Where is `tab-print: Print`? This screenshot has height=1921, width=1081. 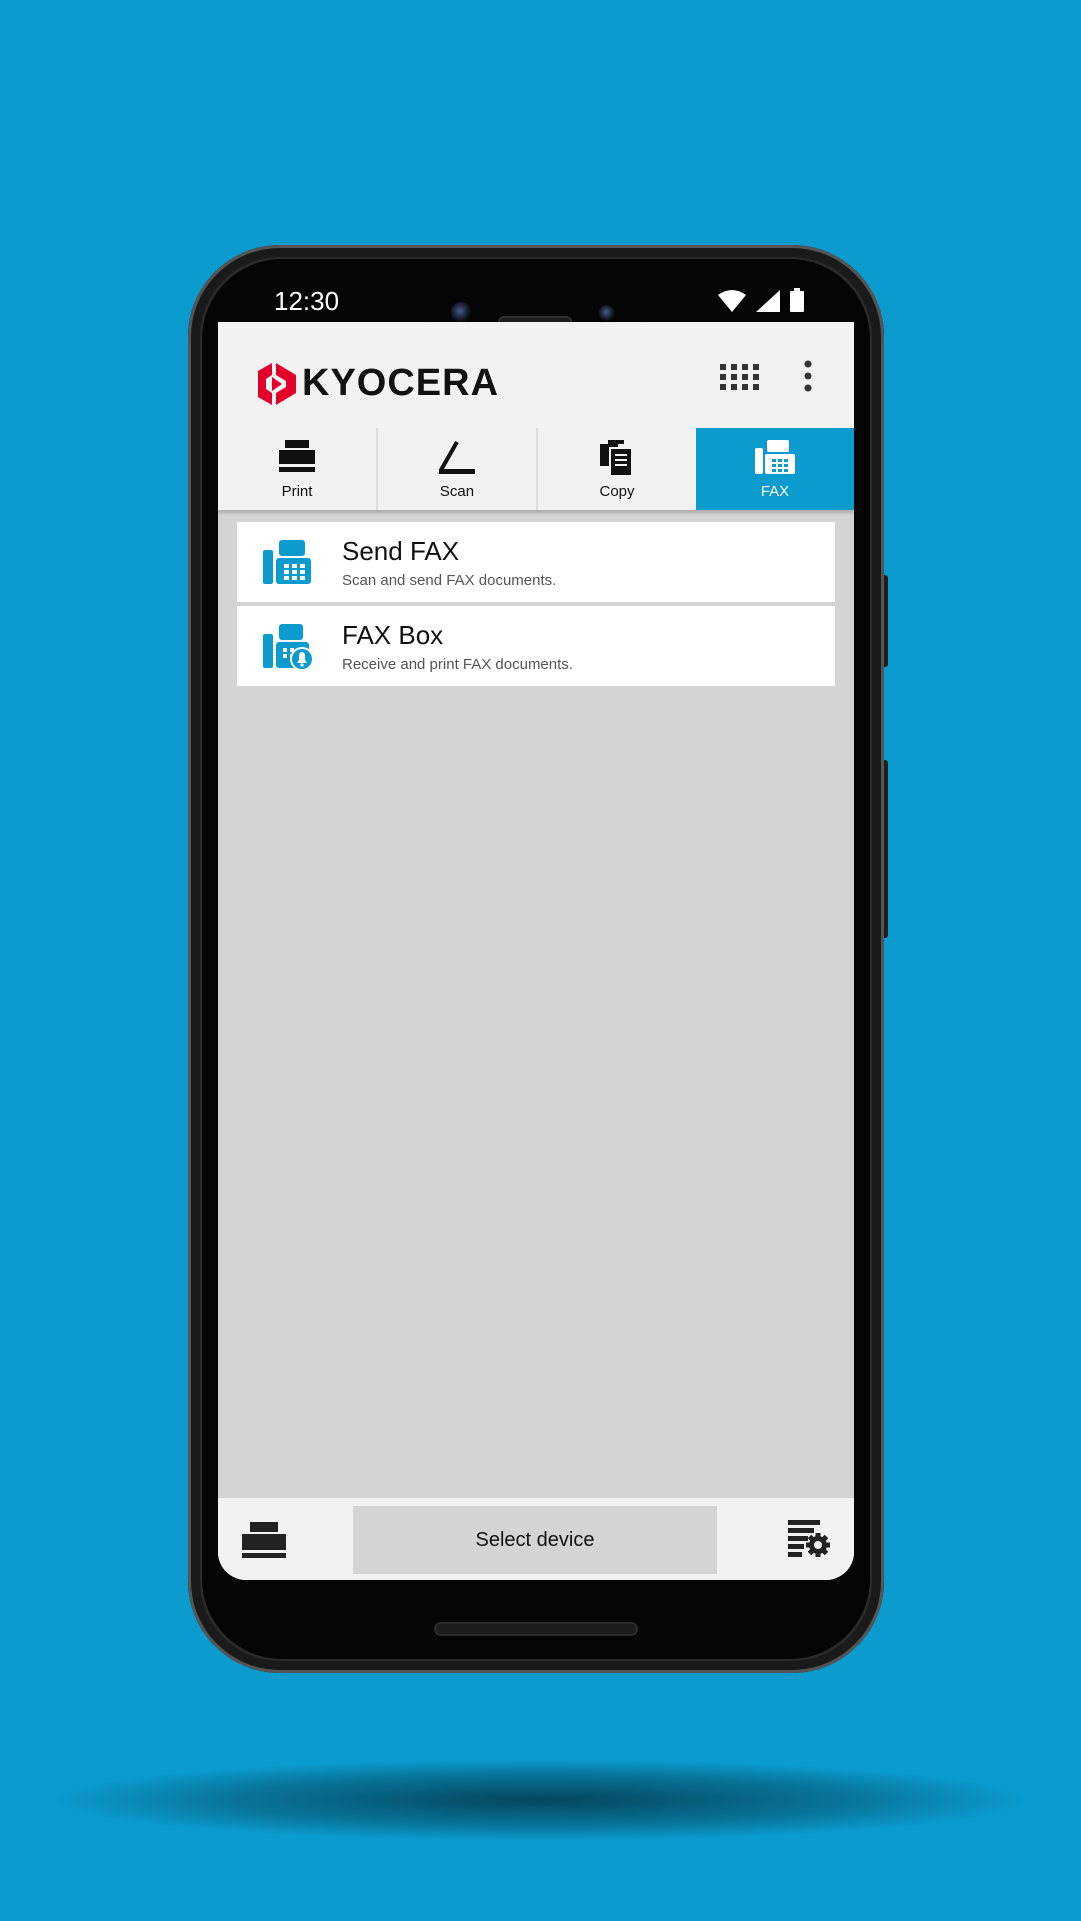
tab-print: Print is located at coordinates (297, 469).